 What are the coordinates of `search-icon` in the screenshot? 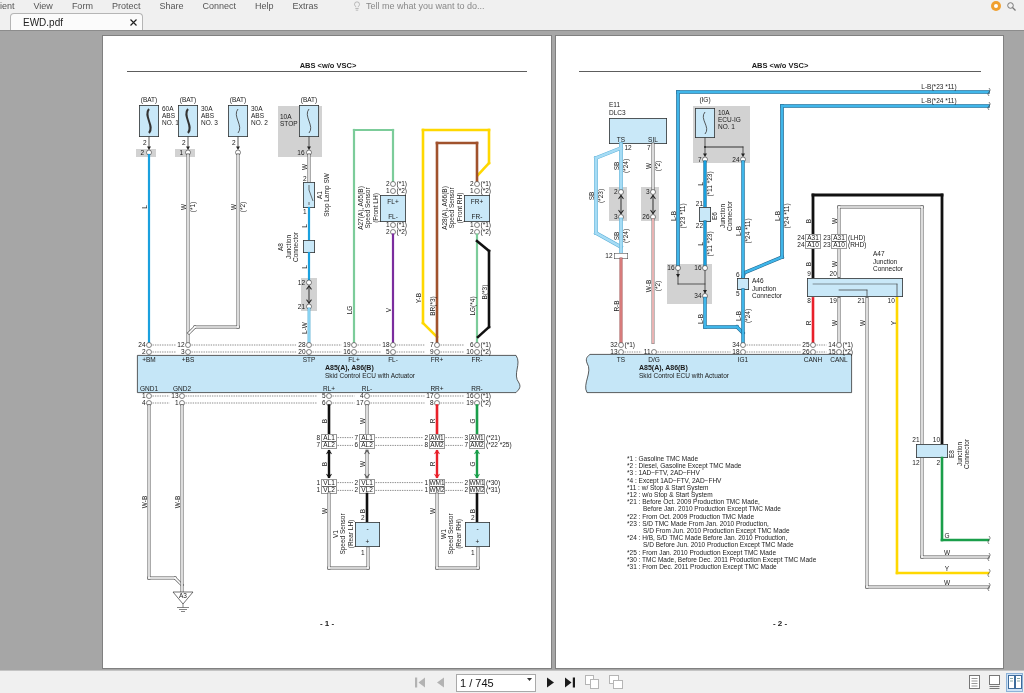 It's located at (1011, 6).